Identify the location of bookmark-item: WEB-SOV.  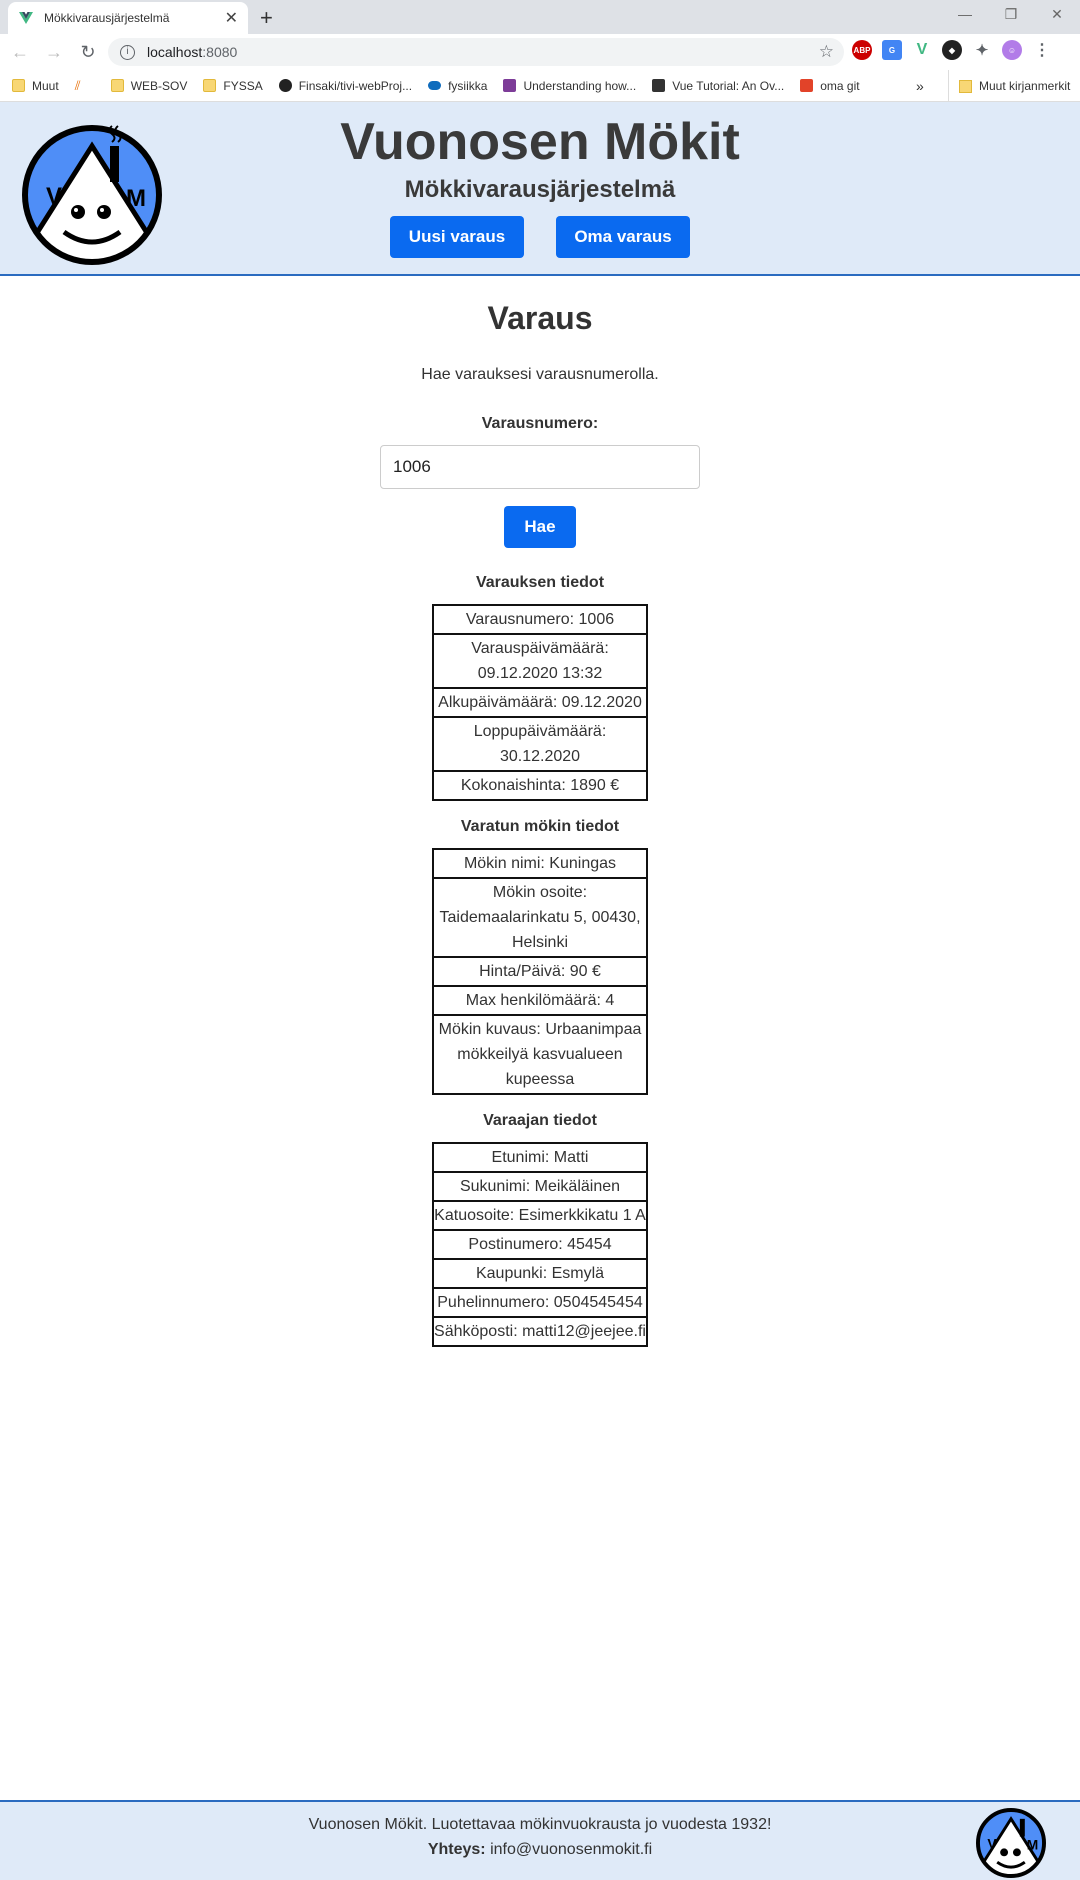
(148, 86).